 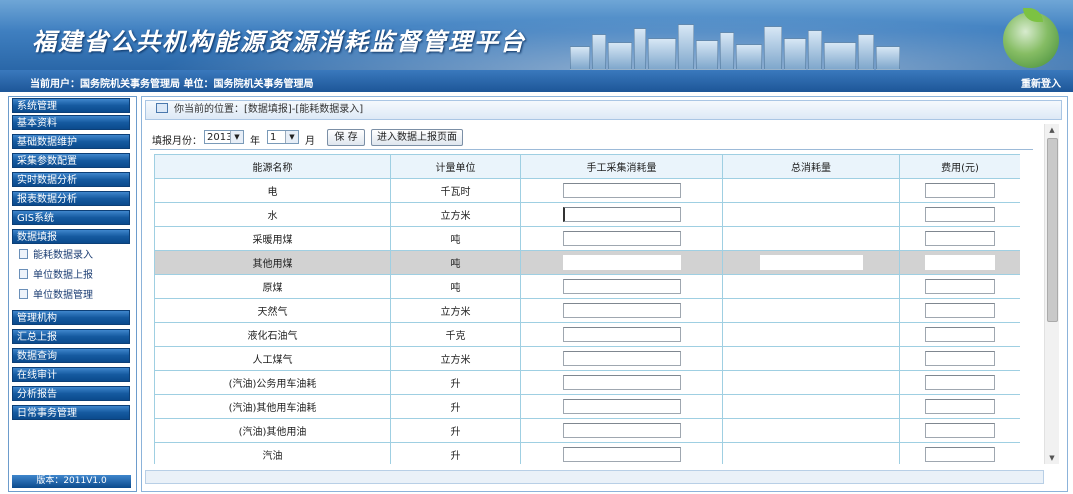 I want to click on column-header: 总消耗量, so click(x=811, y=166).